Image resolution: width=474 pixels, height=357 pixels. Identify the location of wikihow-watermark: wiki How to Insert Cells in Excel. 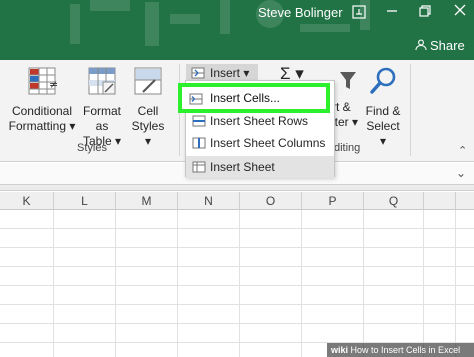
(400, 350).